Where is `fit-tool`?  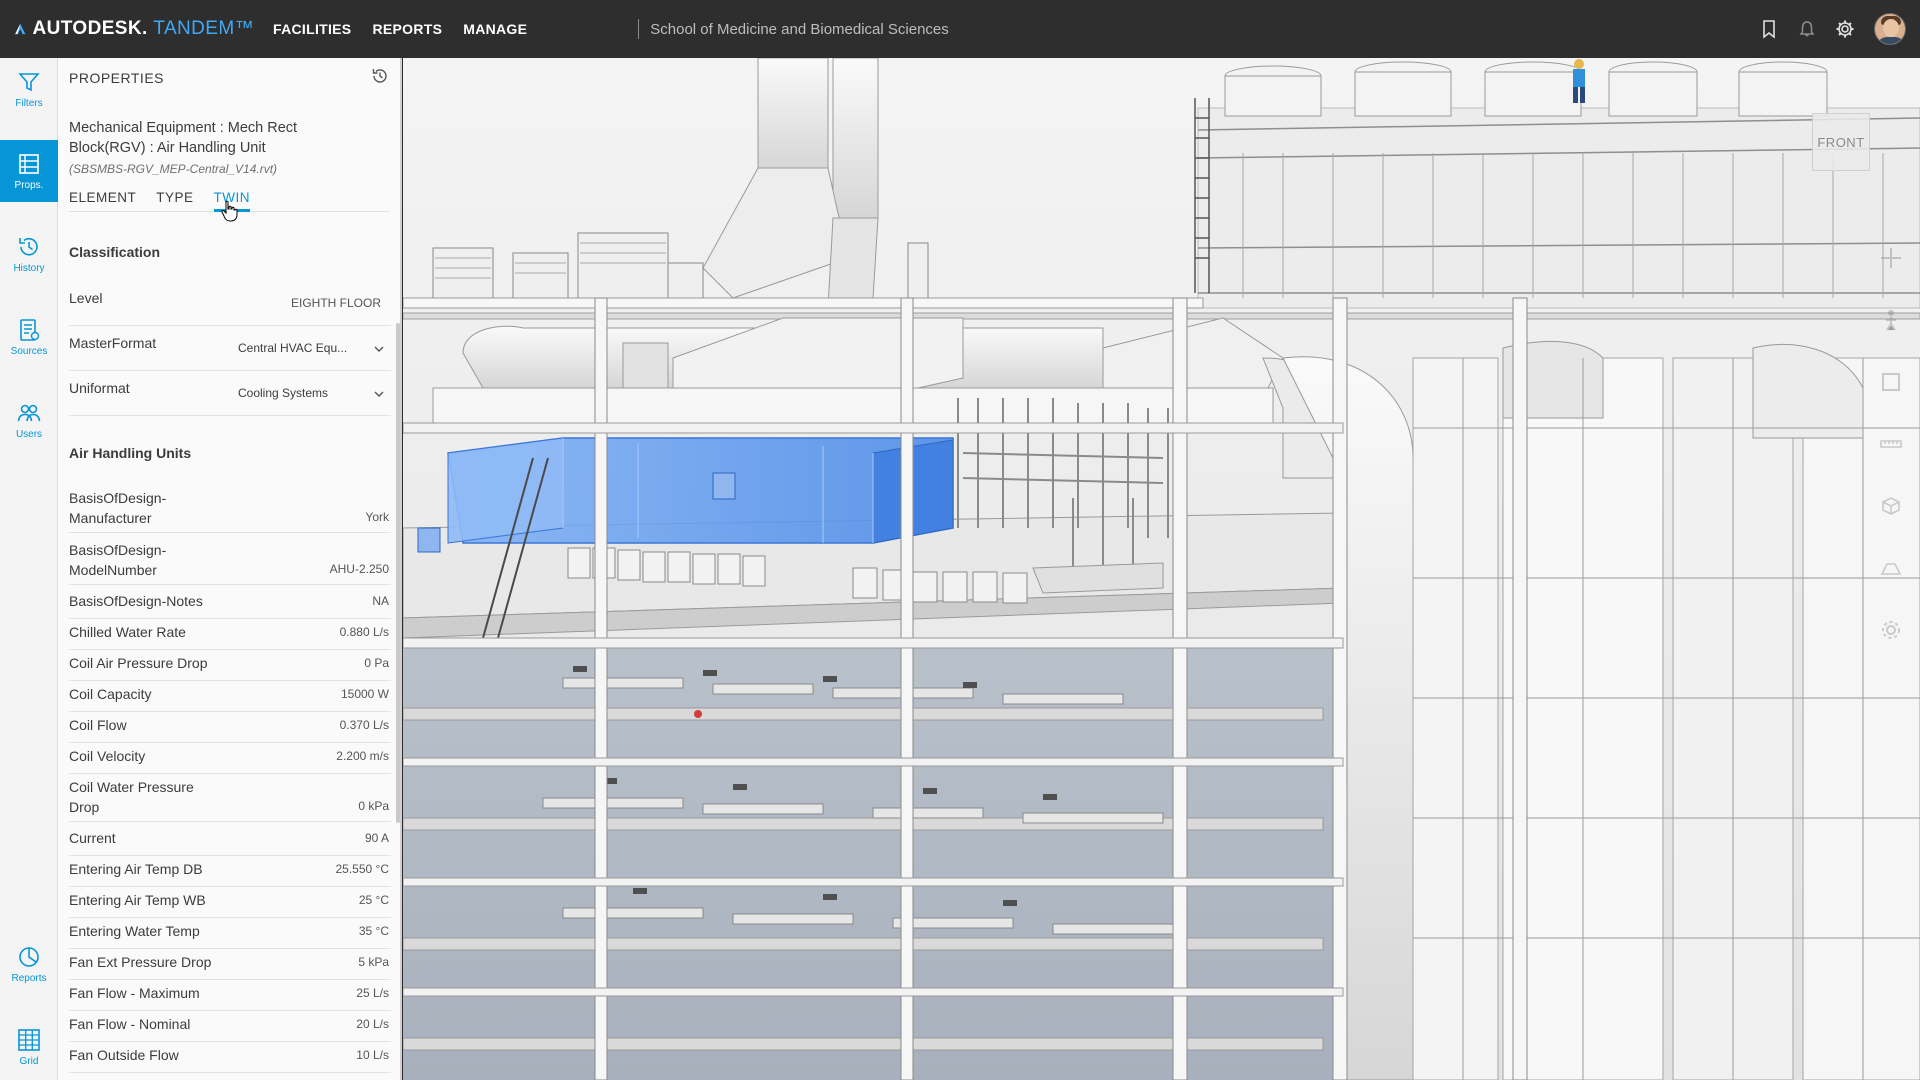 fit-tool is located at coordinates (1891, 382).